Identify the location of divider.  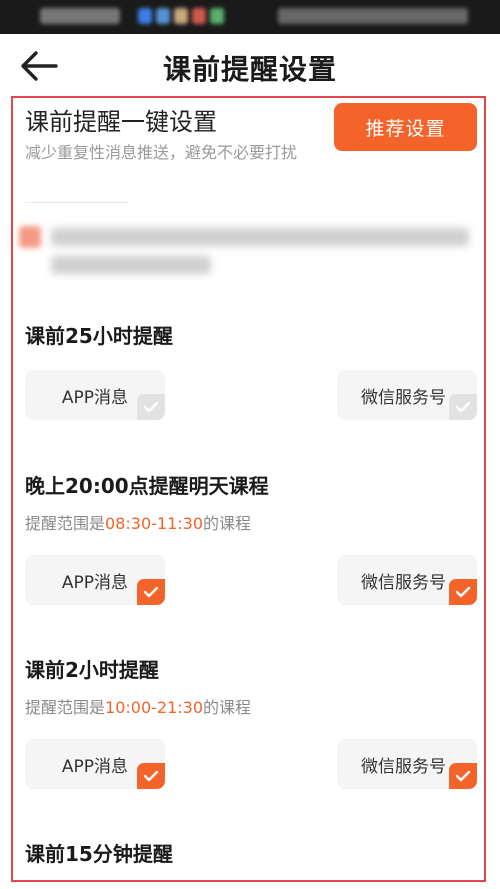
(77, 202).